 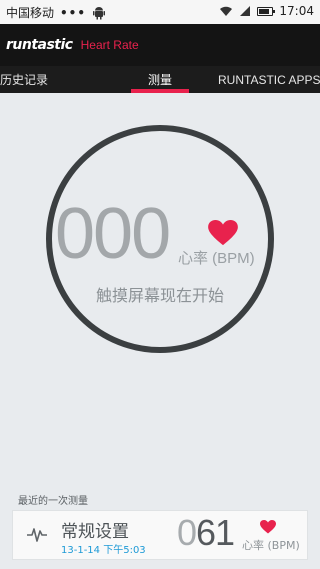 I want to click on clock: 17:04, so click(x=296, y=11).